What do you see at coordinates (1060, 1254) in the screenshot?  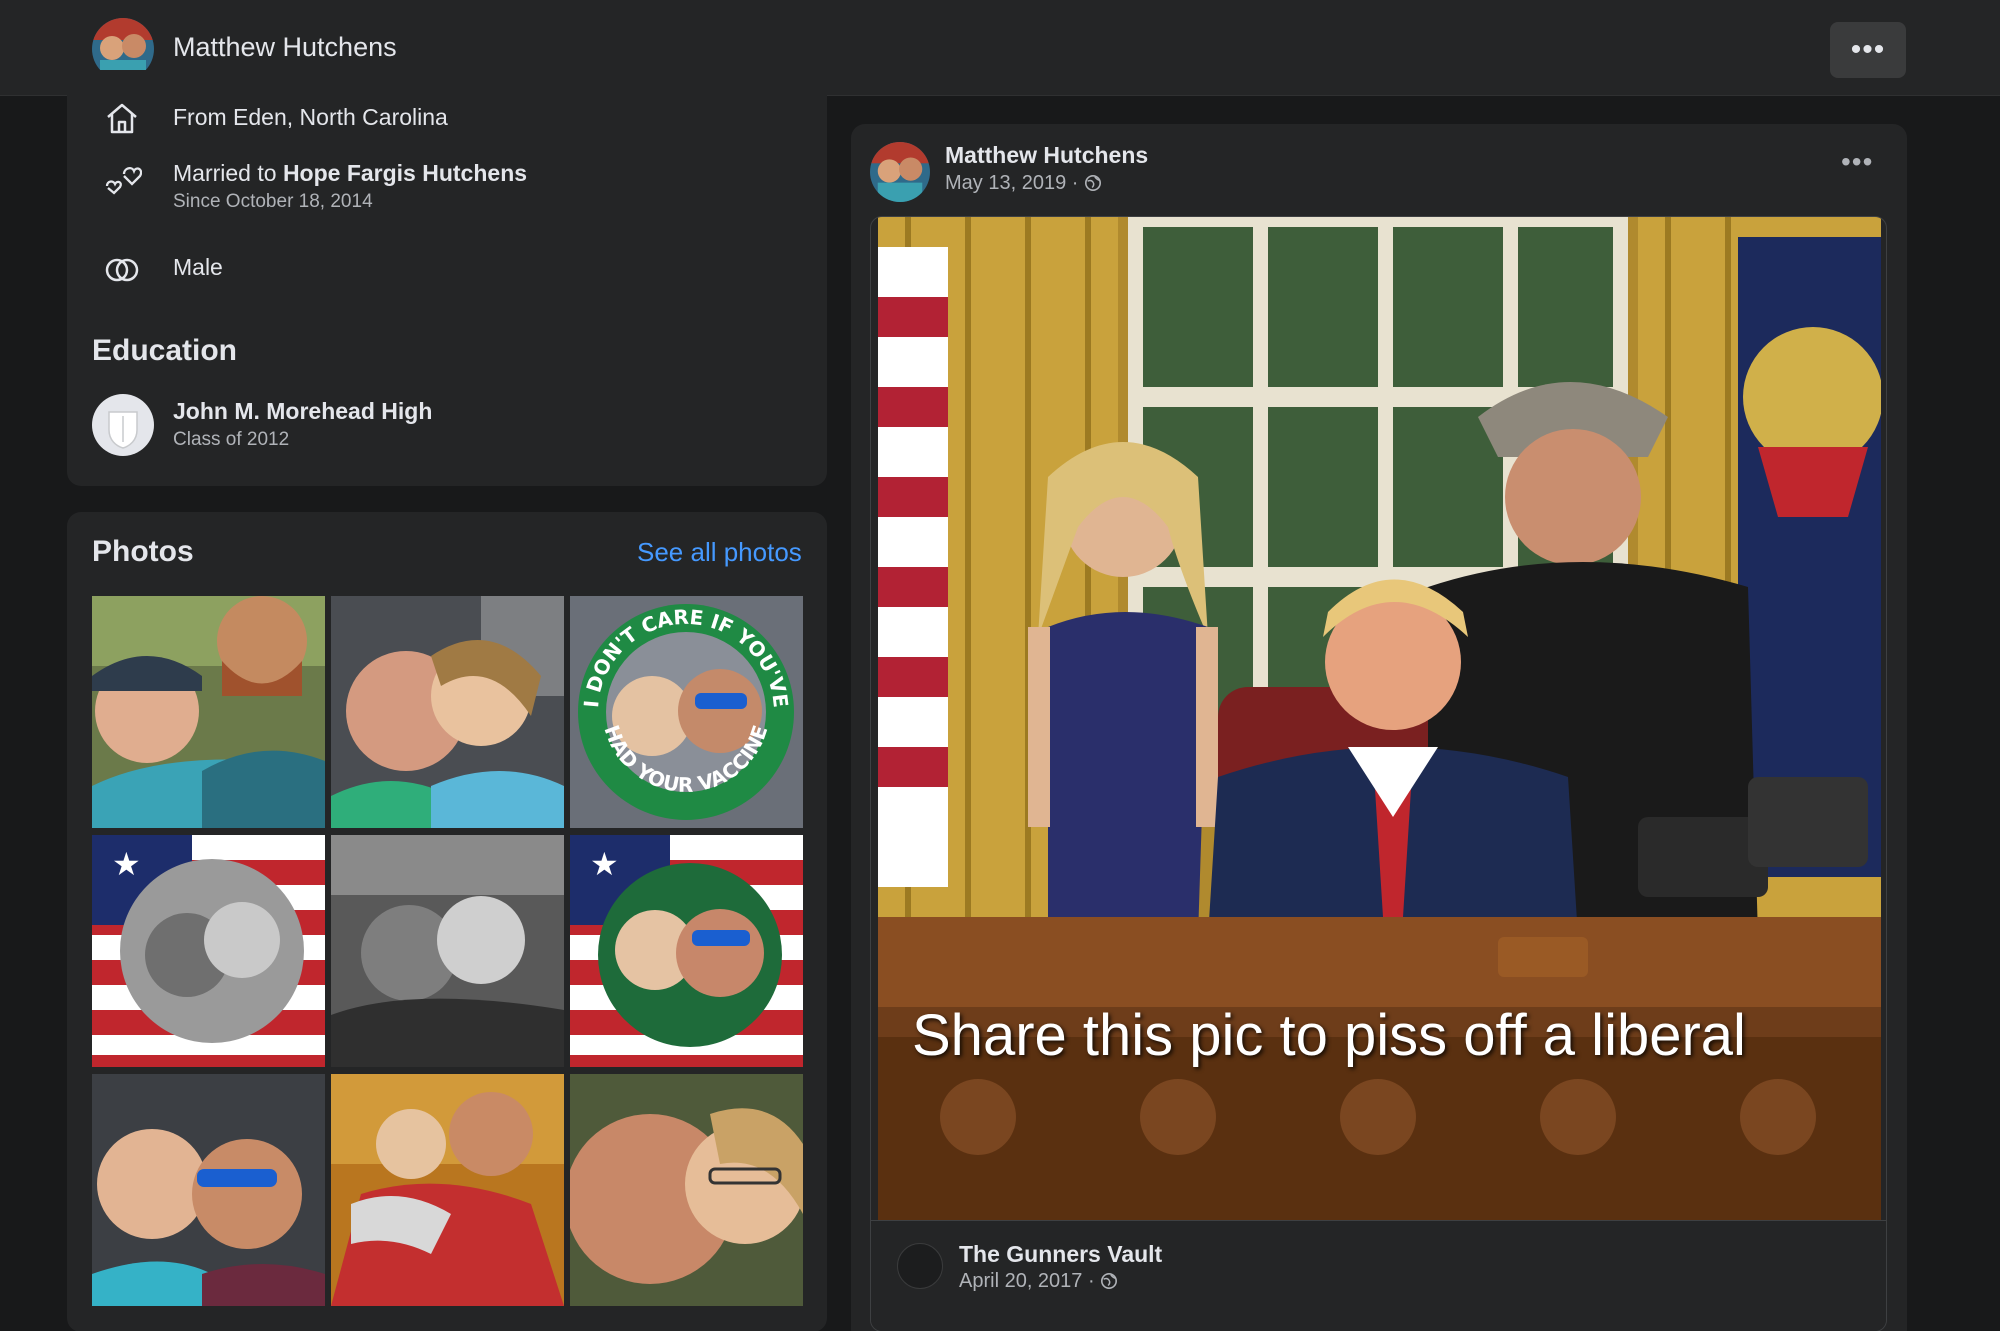 I see `source-page-name: The Gunners Vault` at bounding box center [1060, 1254].